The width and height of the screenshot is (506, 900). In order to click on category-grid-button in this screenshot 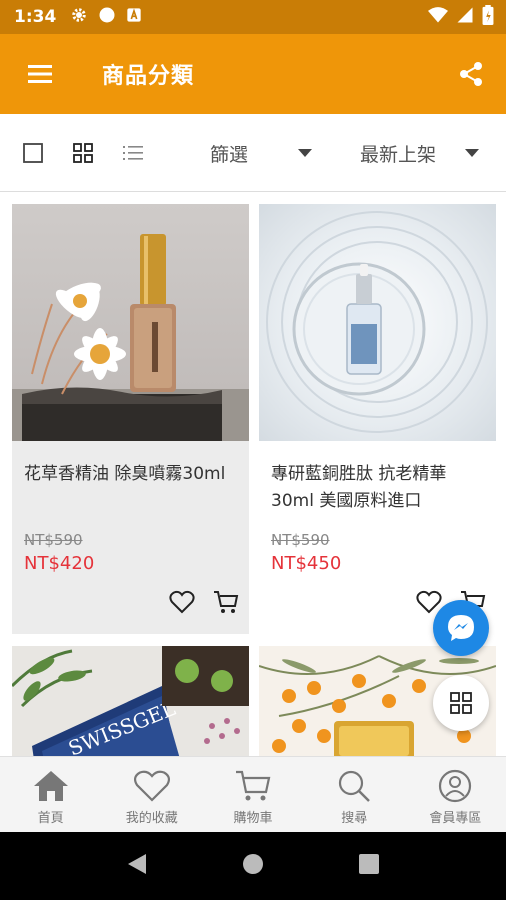, I will do `click(461, 703)`.